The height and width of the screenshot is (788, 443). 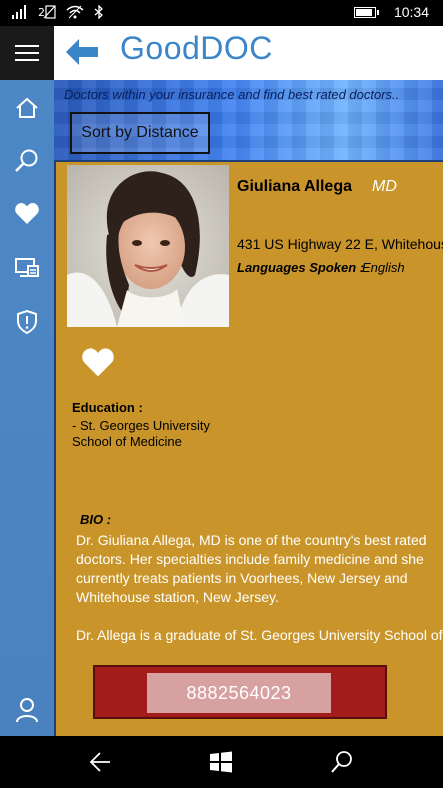 I want to click on bio-label: BIO :, so click(x=96, y=519).